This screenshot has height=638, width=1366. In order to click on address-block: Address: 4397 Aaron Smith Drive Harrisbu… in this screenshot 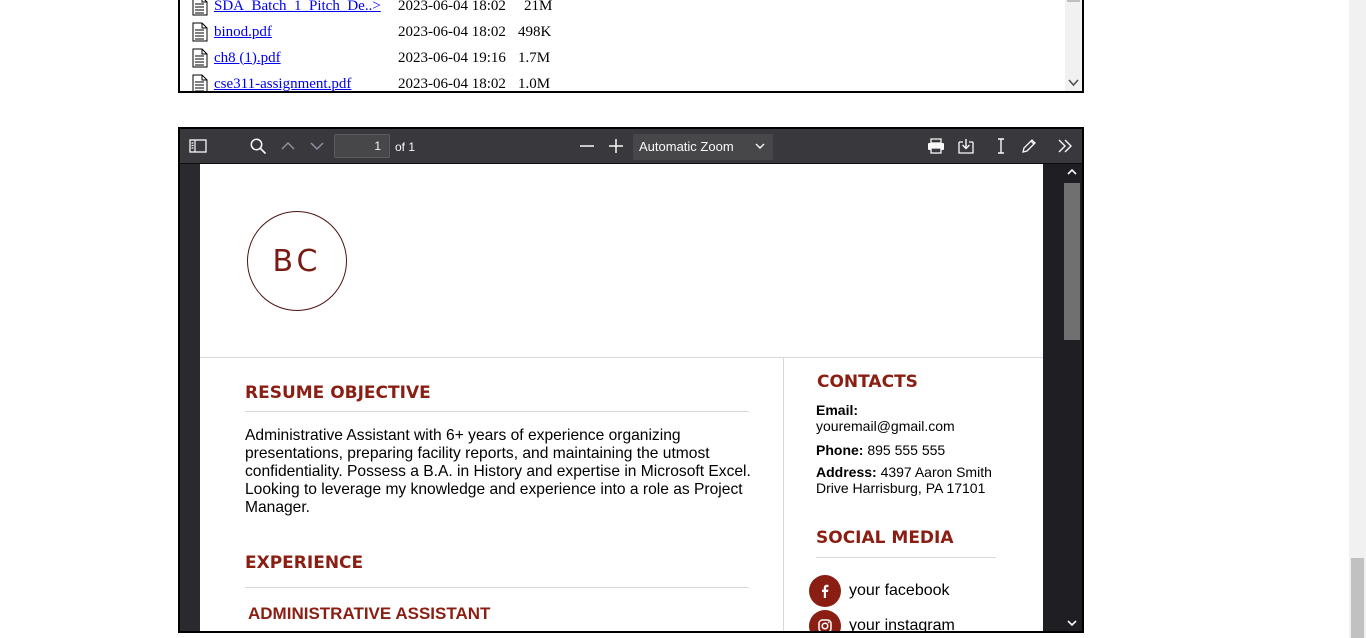, I will do `click(911, 480)`.